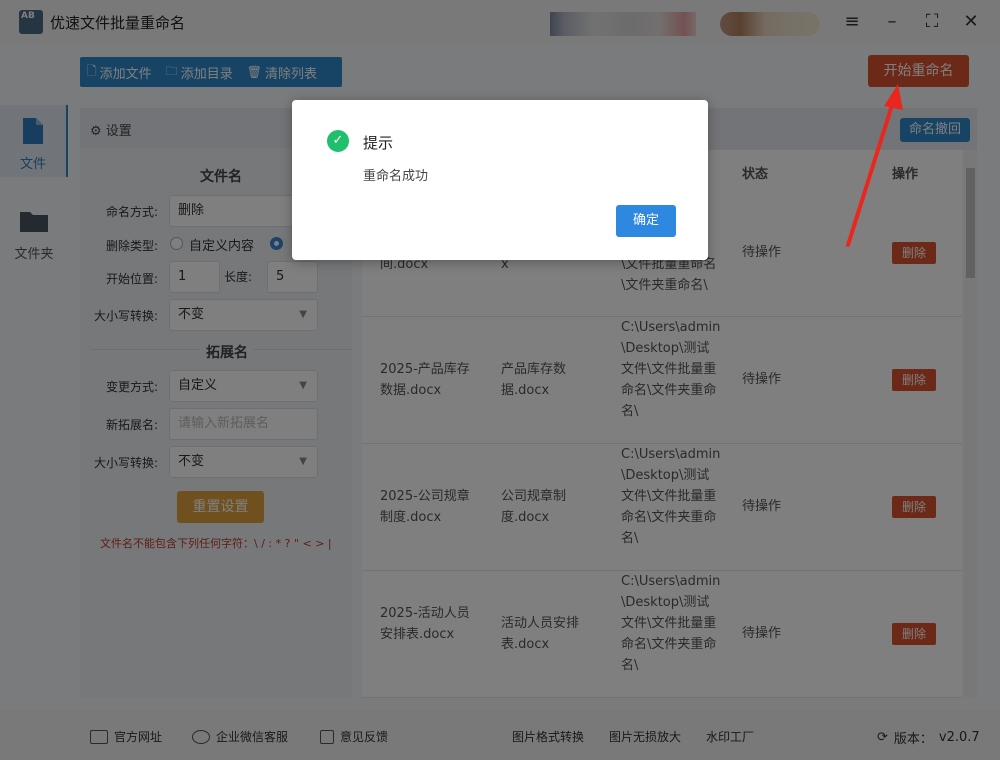 The image size is (1000, 760). Describe the element at coordinates (338, 141) in the screenshot. I see `check-circle-icon: ✓` at that location.